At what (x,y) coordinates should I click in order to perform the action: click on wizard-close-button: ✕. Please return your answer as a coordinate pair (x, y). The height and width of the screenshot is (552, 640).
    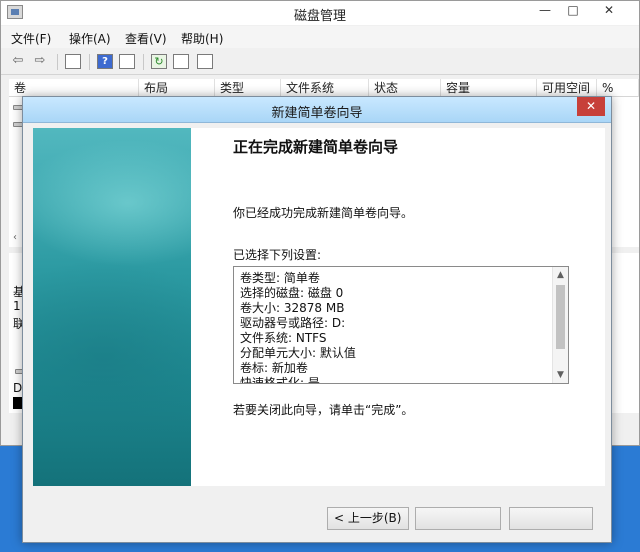
    Looking at the image, I should click on (591, 106).